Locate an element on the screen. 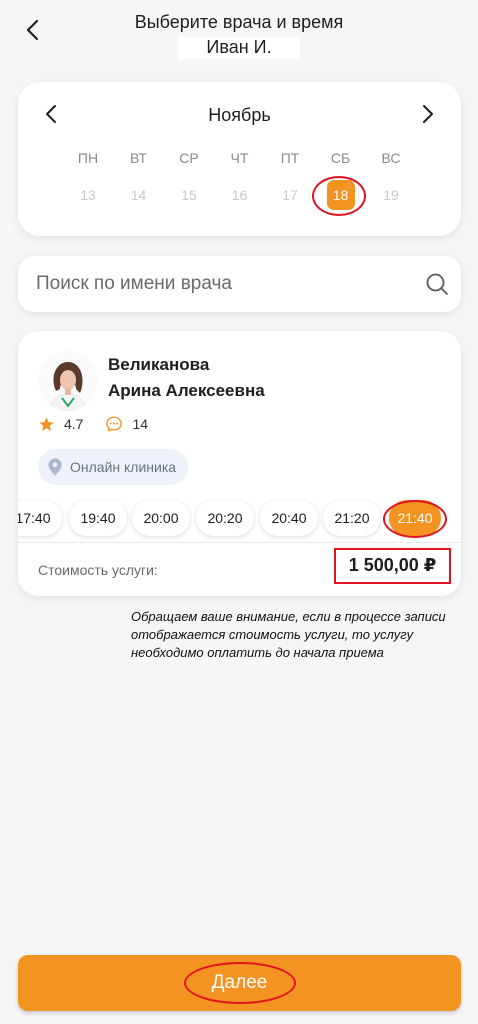 The image size is (478, 1024). rating-value: 4.7 is located at coordinates (74, 424).